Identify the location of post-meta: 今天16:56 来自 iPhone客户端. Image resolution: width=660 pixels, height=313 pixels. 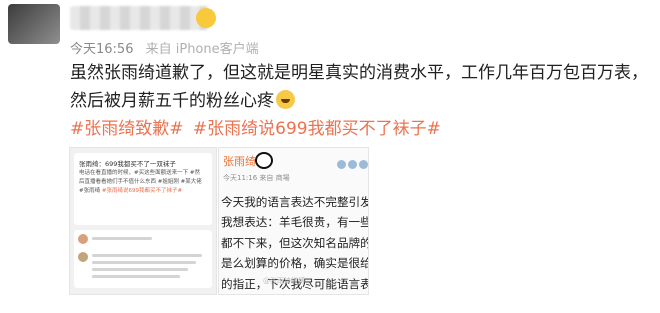
(164, 47).